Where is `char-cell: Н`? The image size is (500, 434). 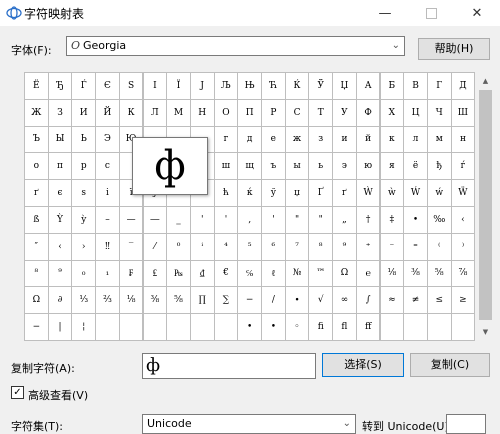
char-cell: Н is located at coordinates (202, 112).